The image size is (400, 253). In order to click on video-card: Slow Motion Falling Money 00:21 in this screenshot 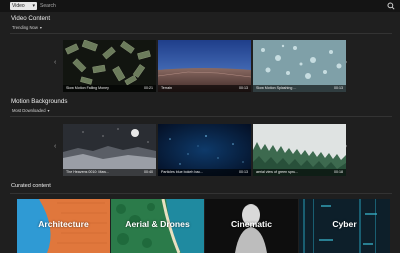, I will do `click(109, 66)`.